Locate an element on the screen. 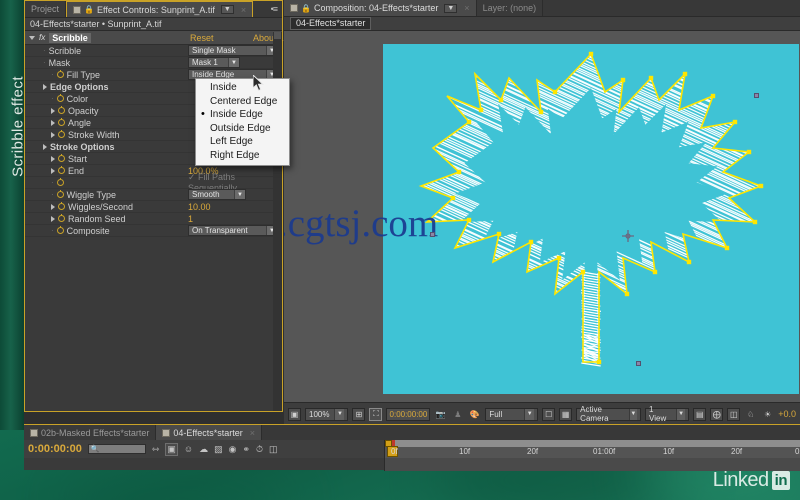 Image resolution: width=800 pixels, height=500 pixels. composition-mini-flowchart-icon: ⇿ is located at coordinates (156, 449).